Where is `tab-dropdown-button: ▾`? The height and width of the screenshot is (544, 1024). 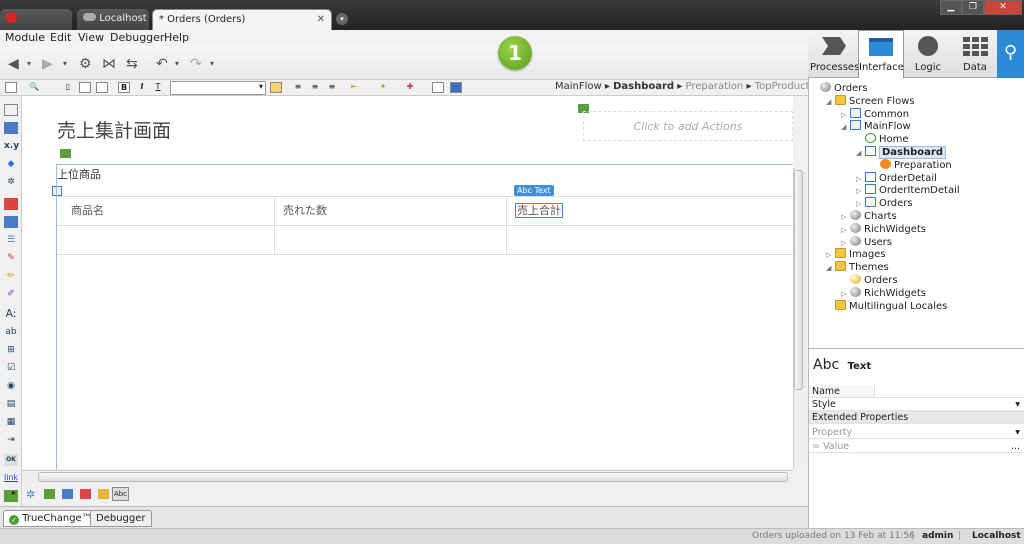 tab-dropdown-button: ▾ is located at coordinates (342, 19).